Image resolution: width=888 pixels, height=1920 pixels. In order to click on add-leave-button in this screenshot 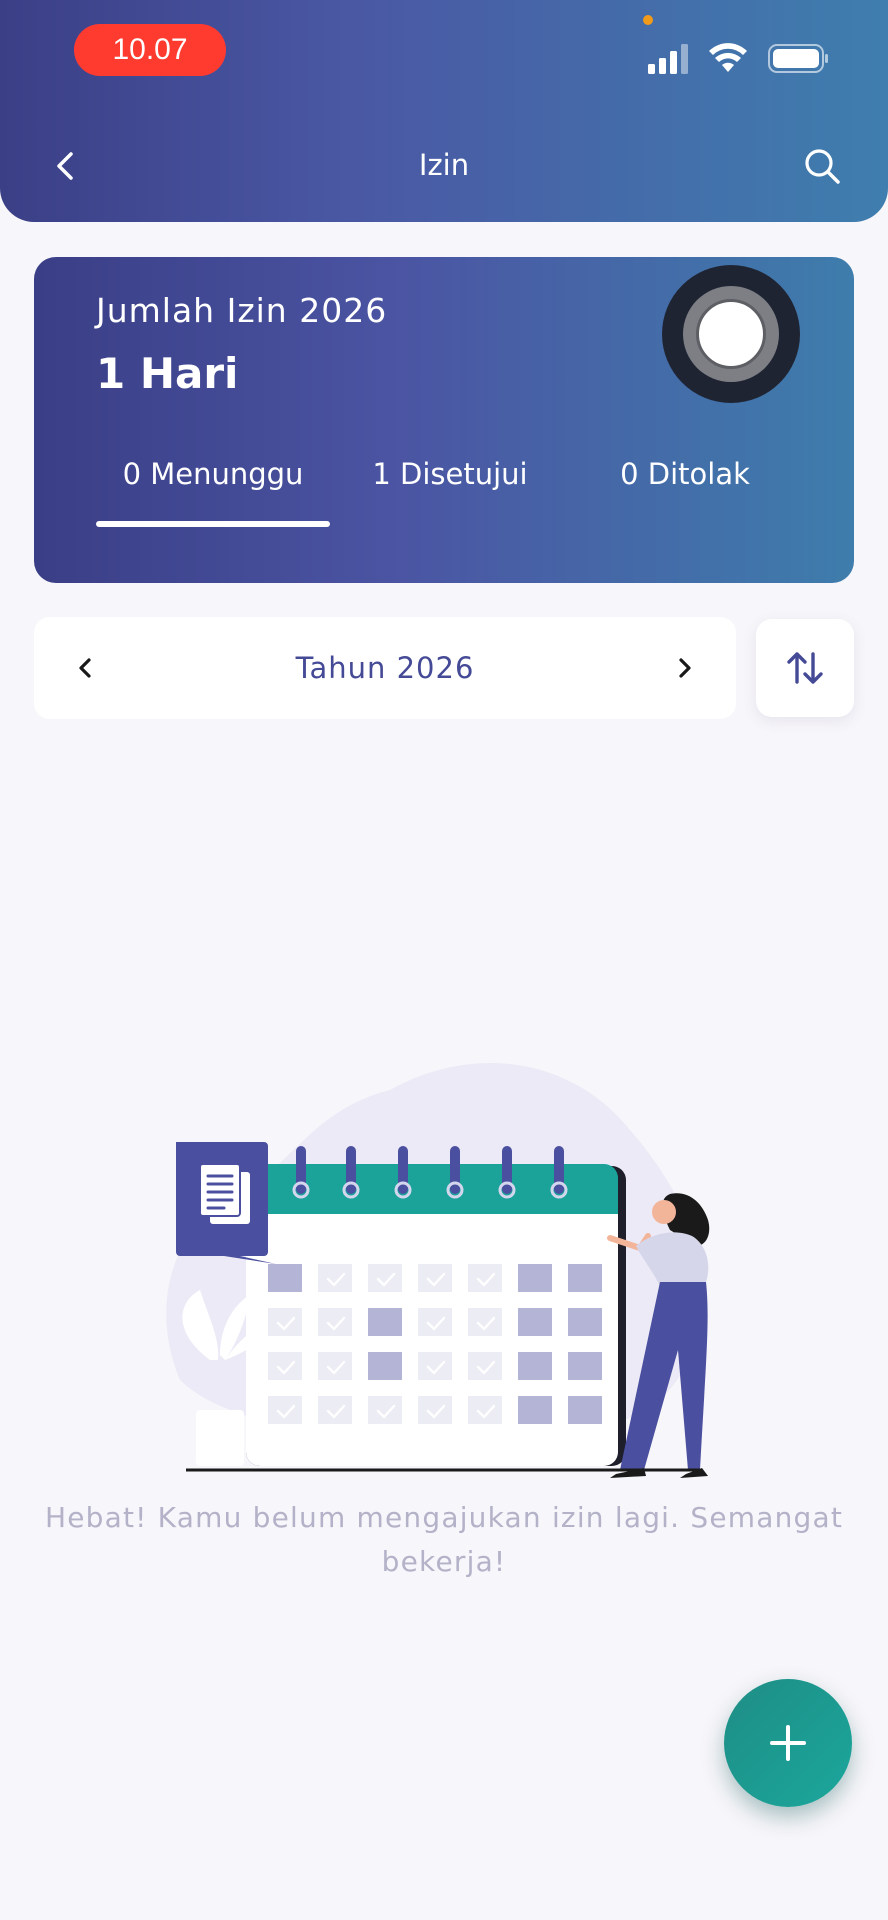, I will do `click(788, 1743)`.